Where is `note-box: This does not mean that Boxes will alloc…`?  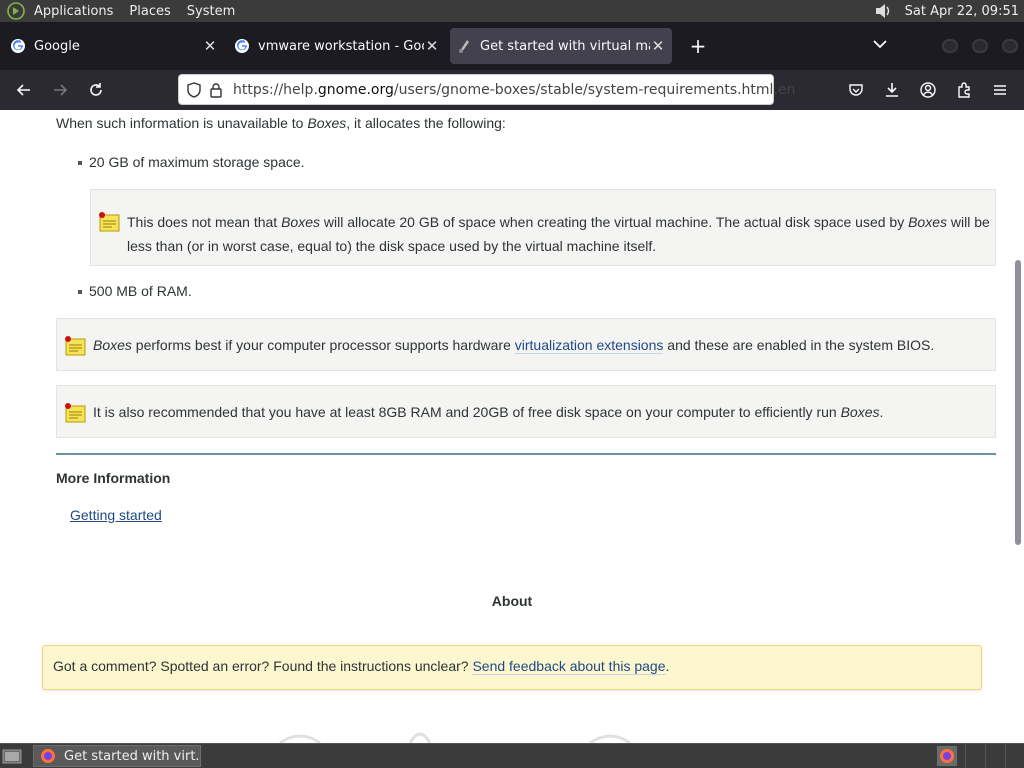 note-box: This does not mean that Boxes will alloc… is located at coordinates (543, 227).